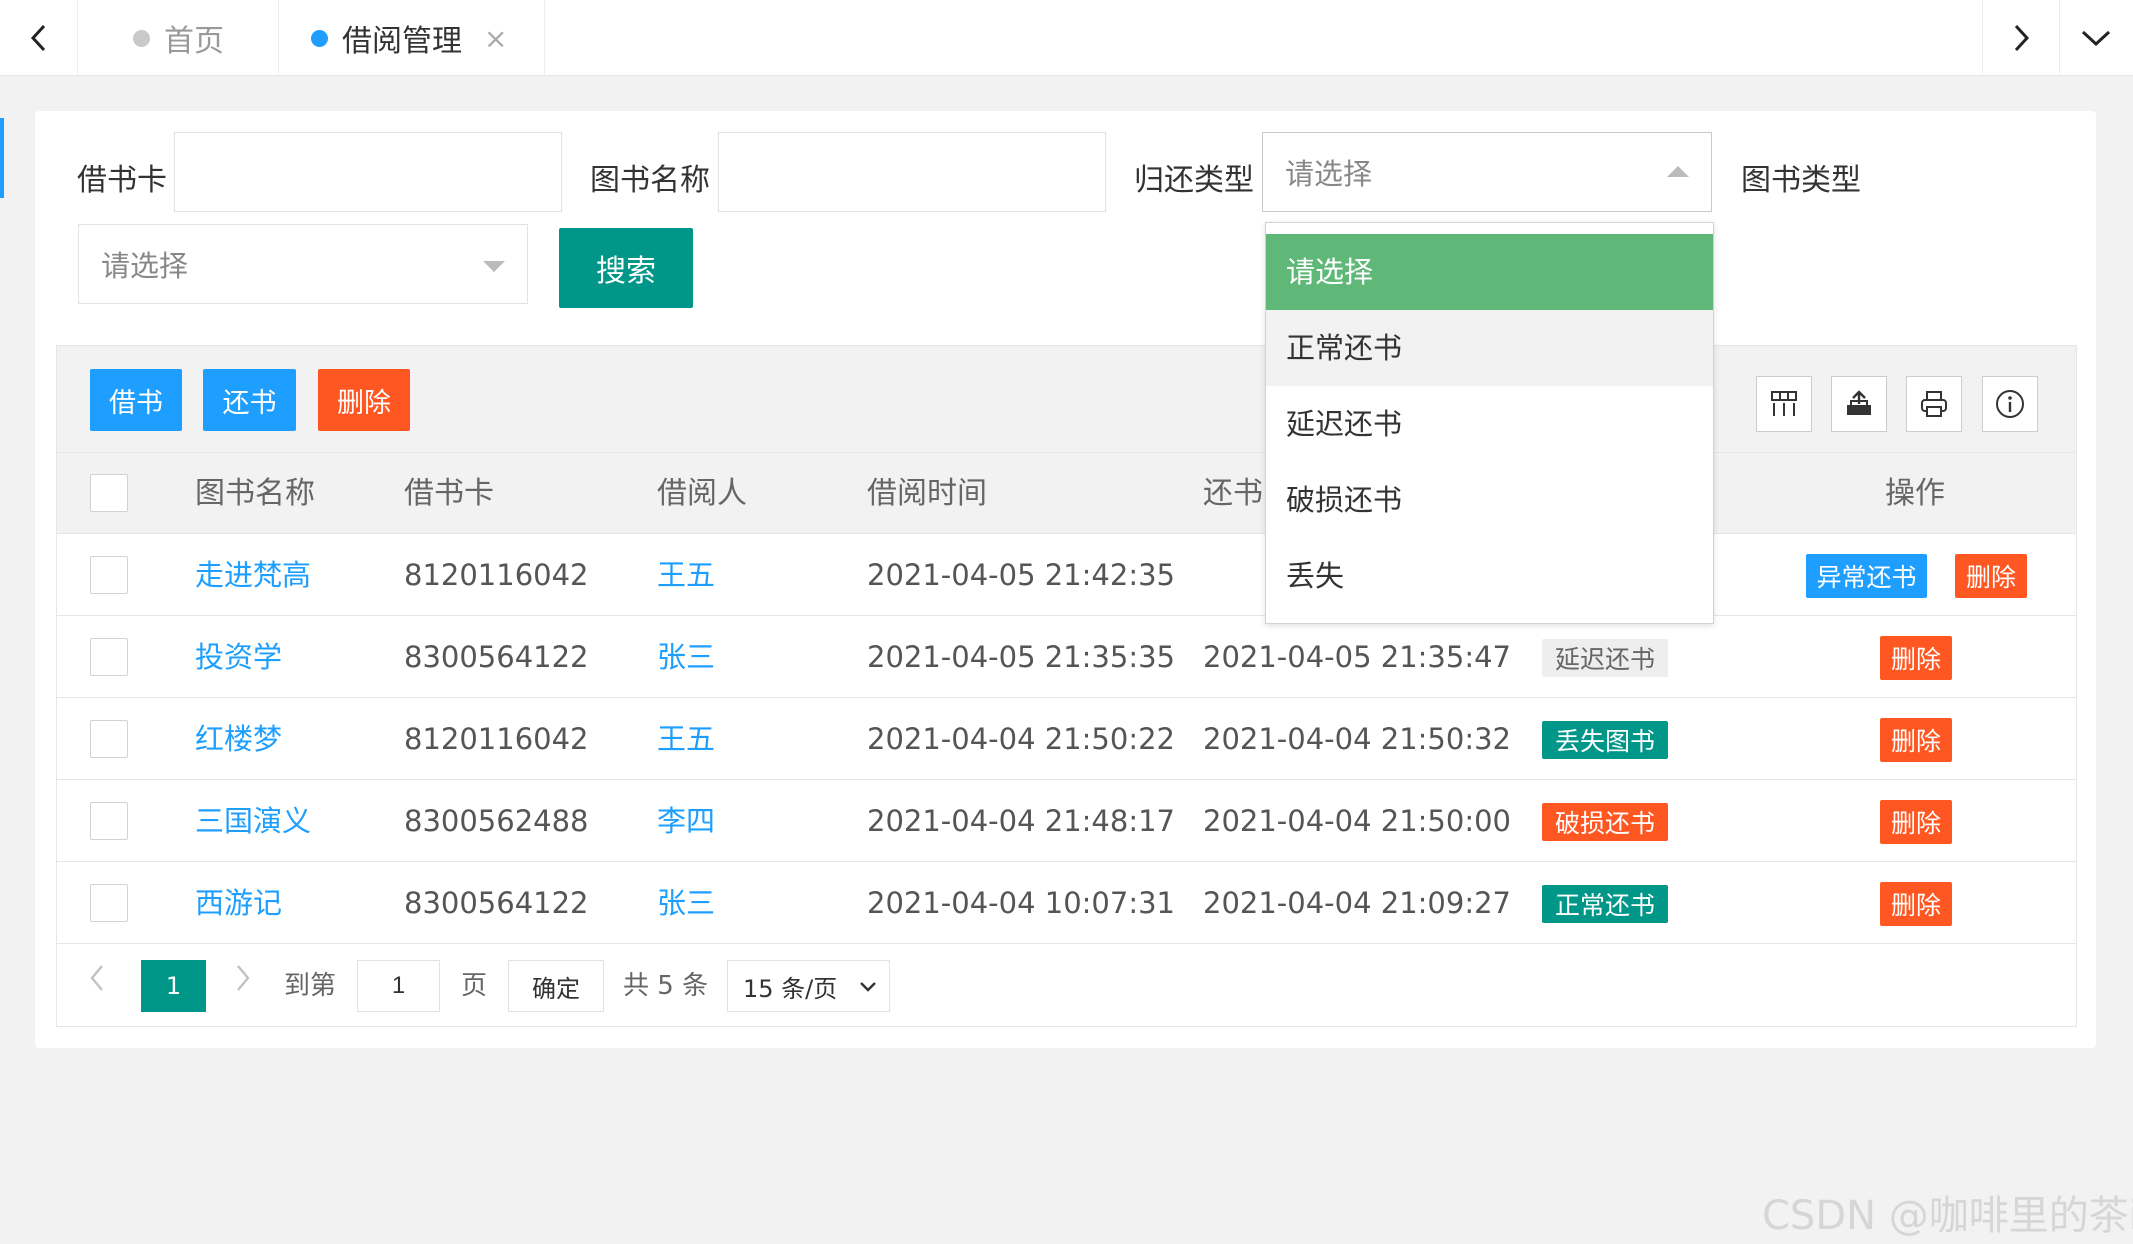 This screenshot has width=2133, height=1244. What do you see at coordinates (1859, 404) in the screenshot?
I see `export-button` at bounding box center [1859, 404].